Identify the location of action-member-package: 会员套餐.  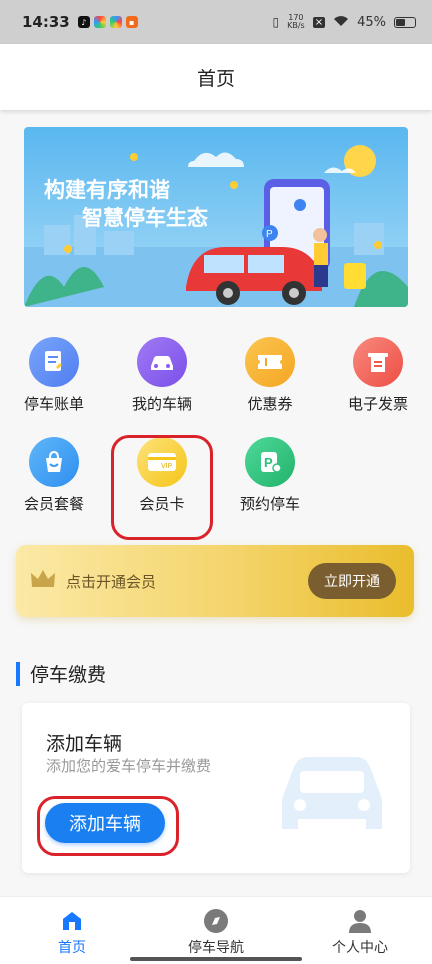
(54, 475).